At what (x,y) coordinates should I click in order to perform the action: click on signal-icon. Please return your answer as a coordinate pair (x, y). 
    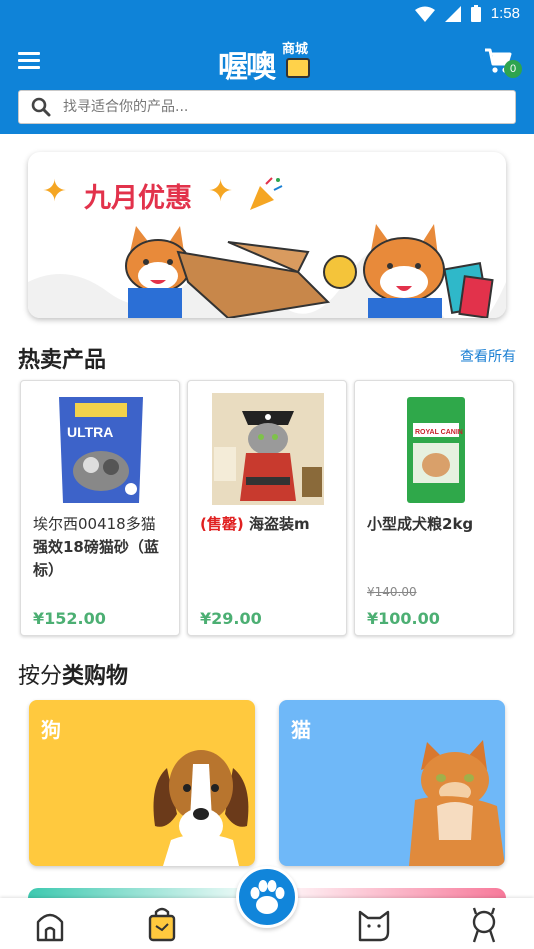
    Looking at the image, I should click on (452, 13).